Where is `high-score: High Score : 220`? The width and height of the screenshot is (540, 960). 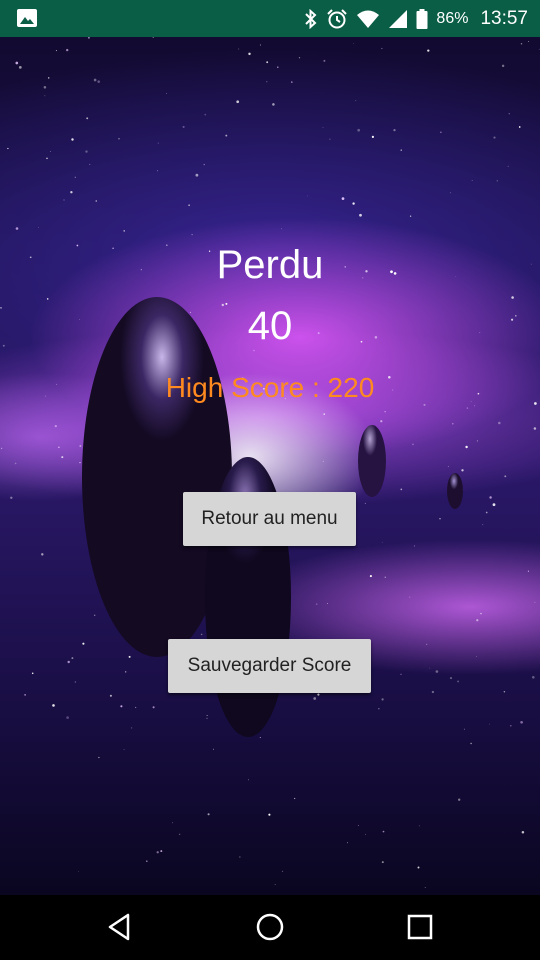
high-score: High Score : 220 is located at coordinates (270, 387).